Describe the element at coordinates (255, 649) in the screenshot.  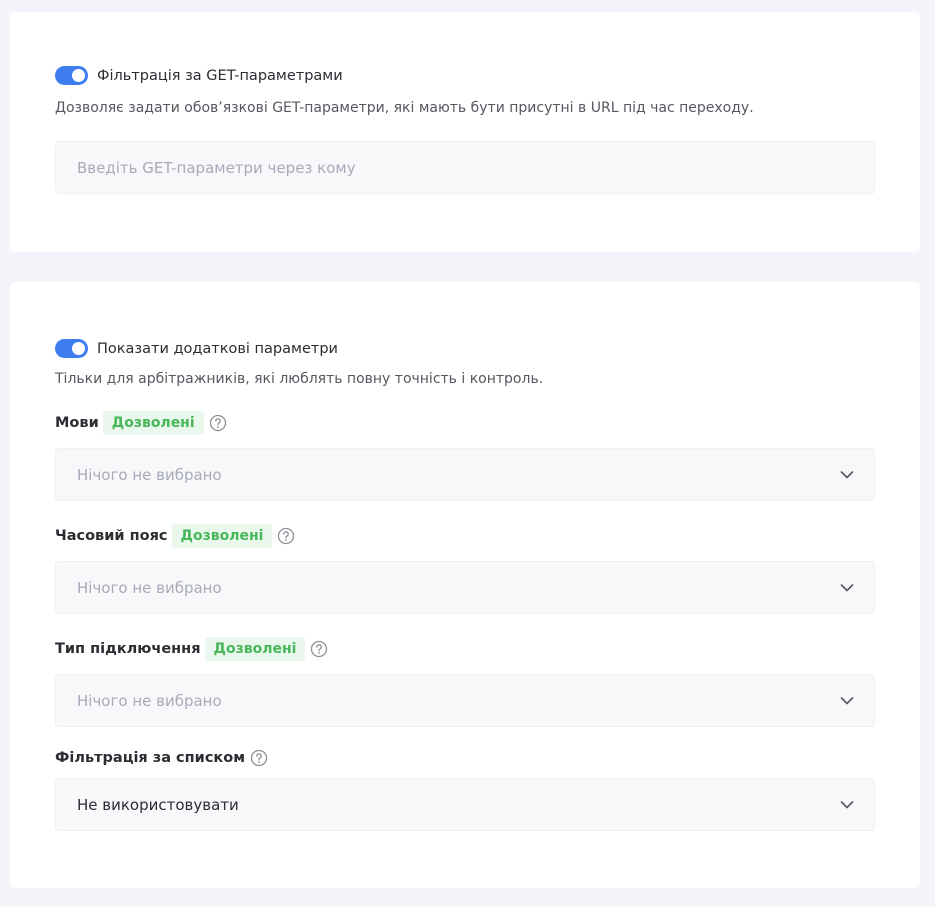
I see `connection-type-allowed-badge: Дозволені` at that location.